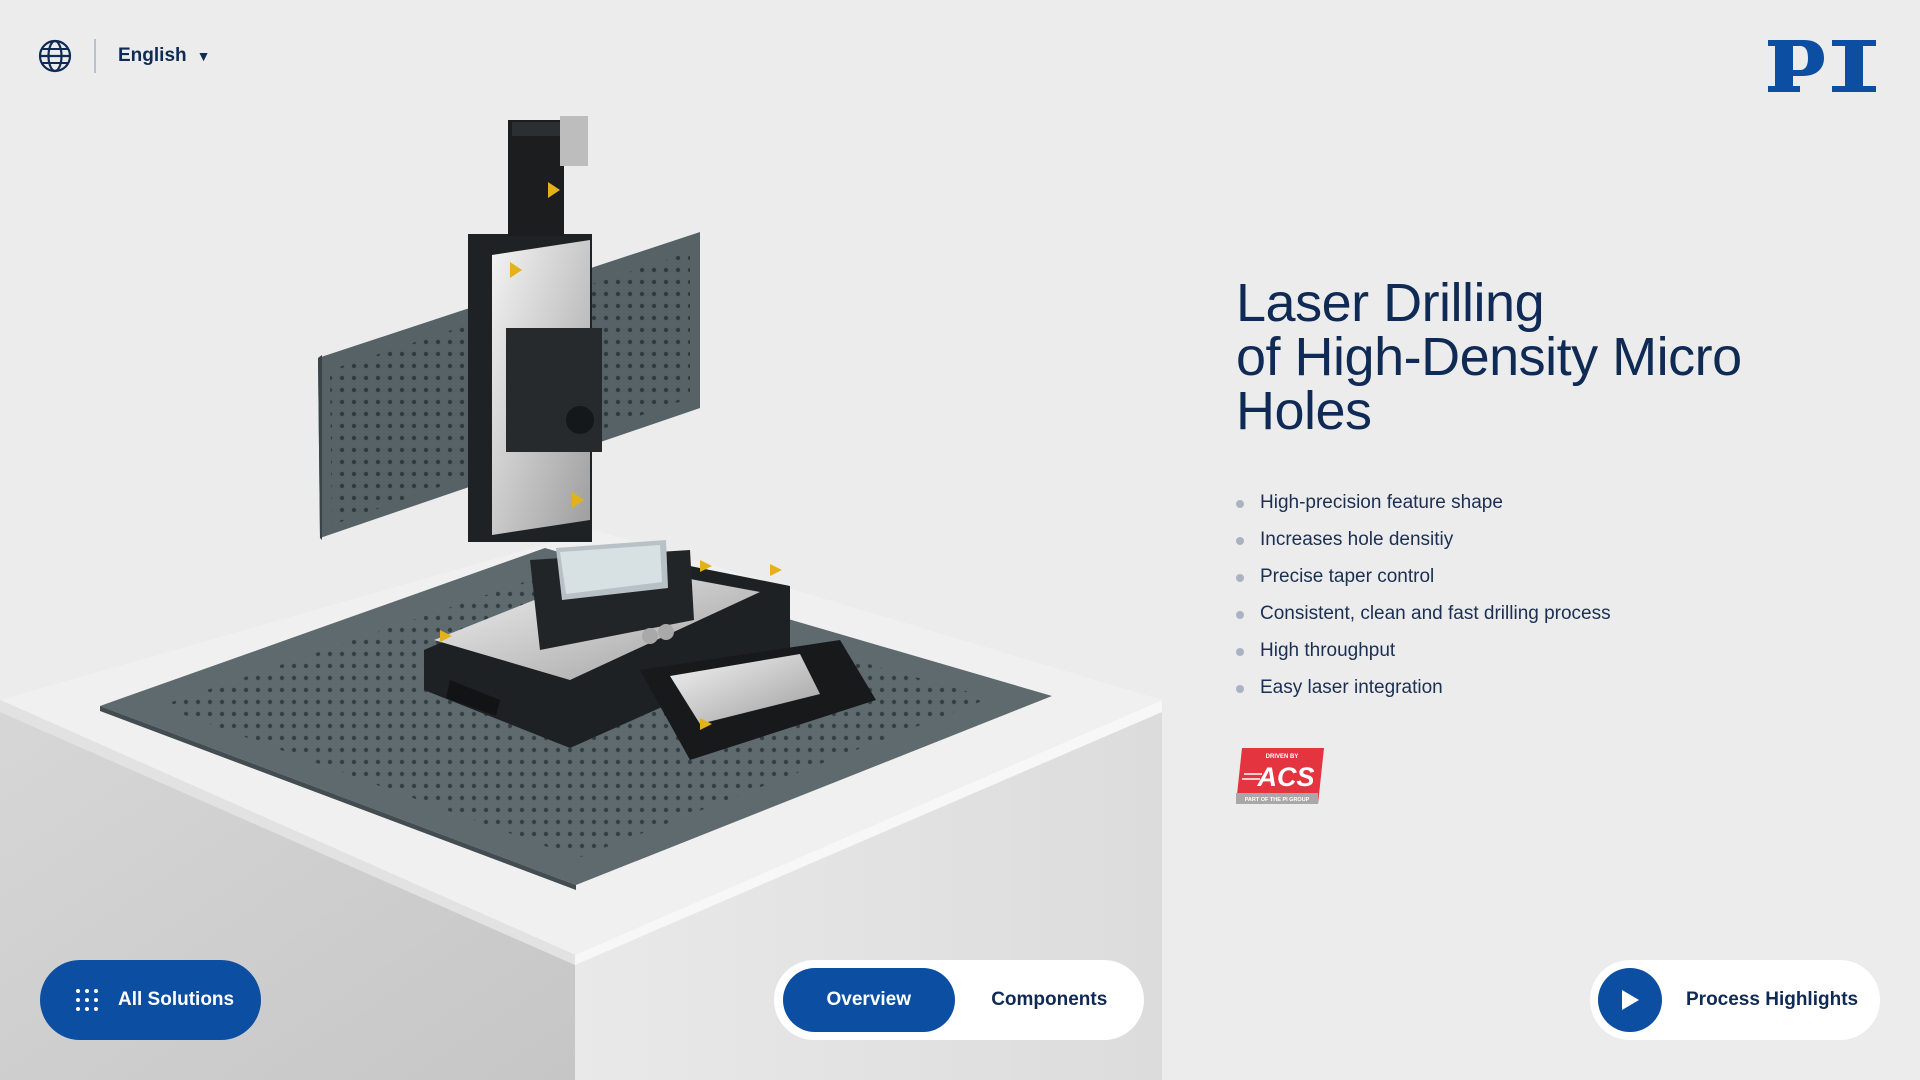 The height and width of the screenshot is (1080, 1920). I want to click on process-highlights-button: Process Highlights, so click(1735, 1000).